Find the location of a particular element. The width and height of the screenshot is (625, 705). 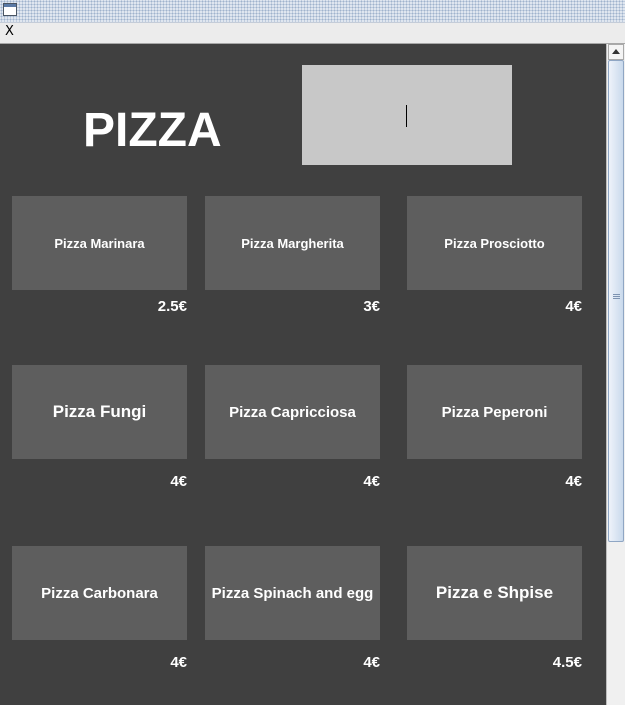

pizza-button-carbonara: Pizza Carbonara is located at coordinates (99, 593).